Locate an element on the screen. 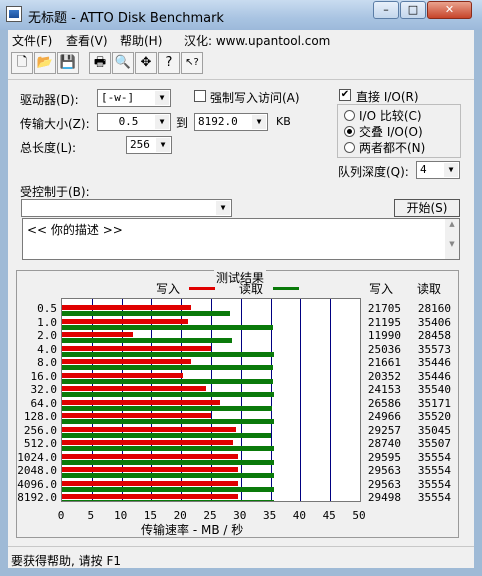 The height and width of the screenshot is (576, 482). write-value: 26586 is located at coordinates (384, 403).